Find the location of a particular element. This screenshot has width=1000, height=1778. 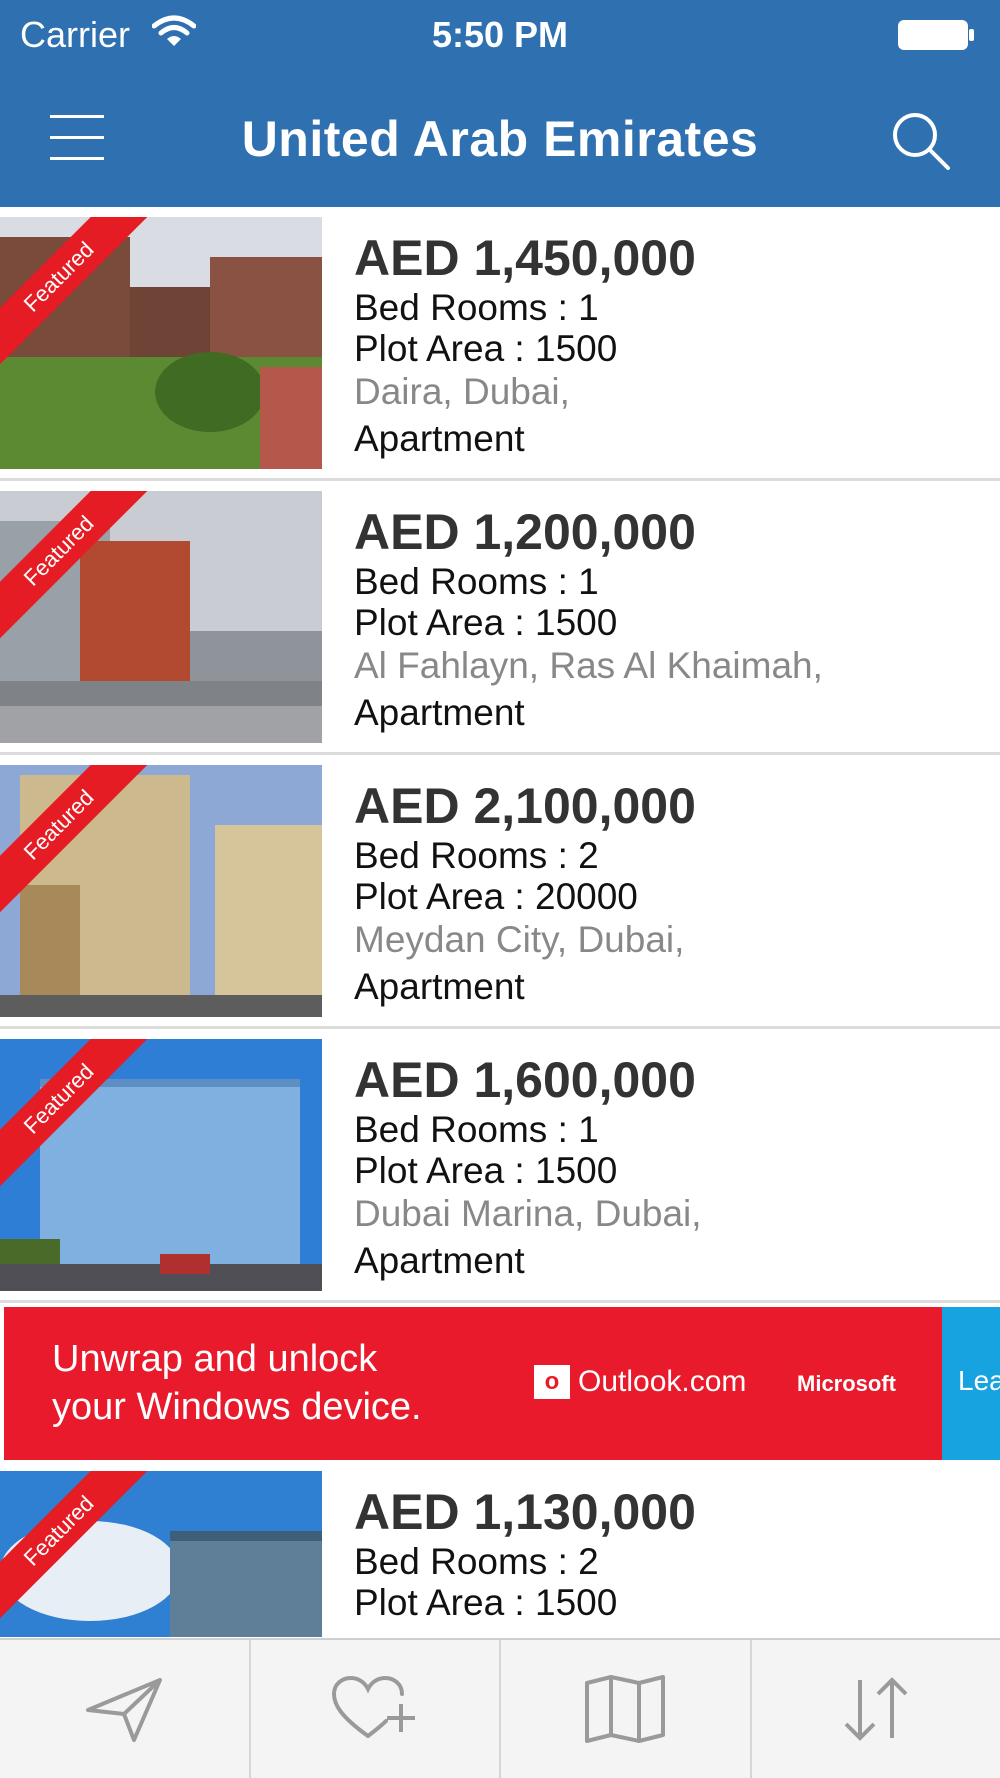

ad-cta-label: Lear is located at coordinates (979, 1380).